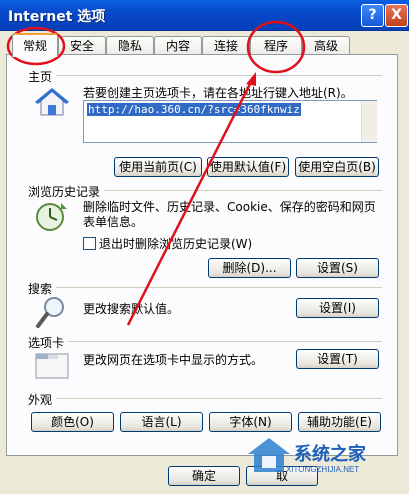 The image size is (409, 494). What do you see at coordinates (337, 359) in the screenshot?
I see `tabs-settings-button: 设置(T)` at bounding box center [337, 359].